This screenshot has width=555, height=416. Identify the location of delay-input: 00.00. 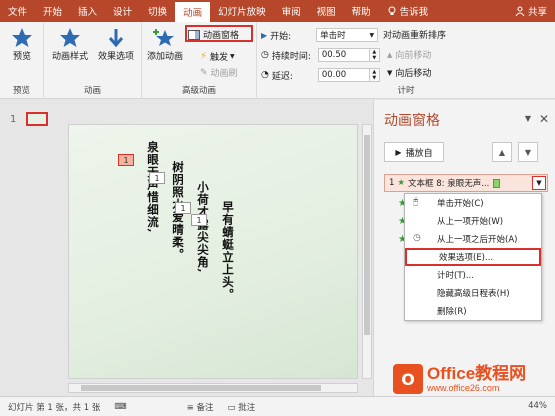
(343, 75).